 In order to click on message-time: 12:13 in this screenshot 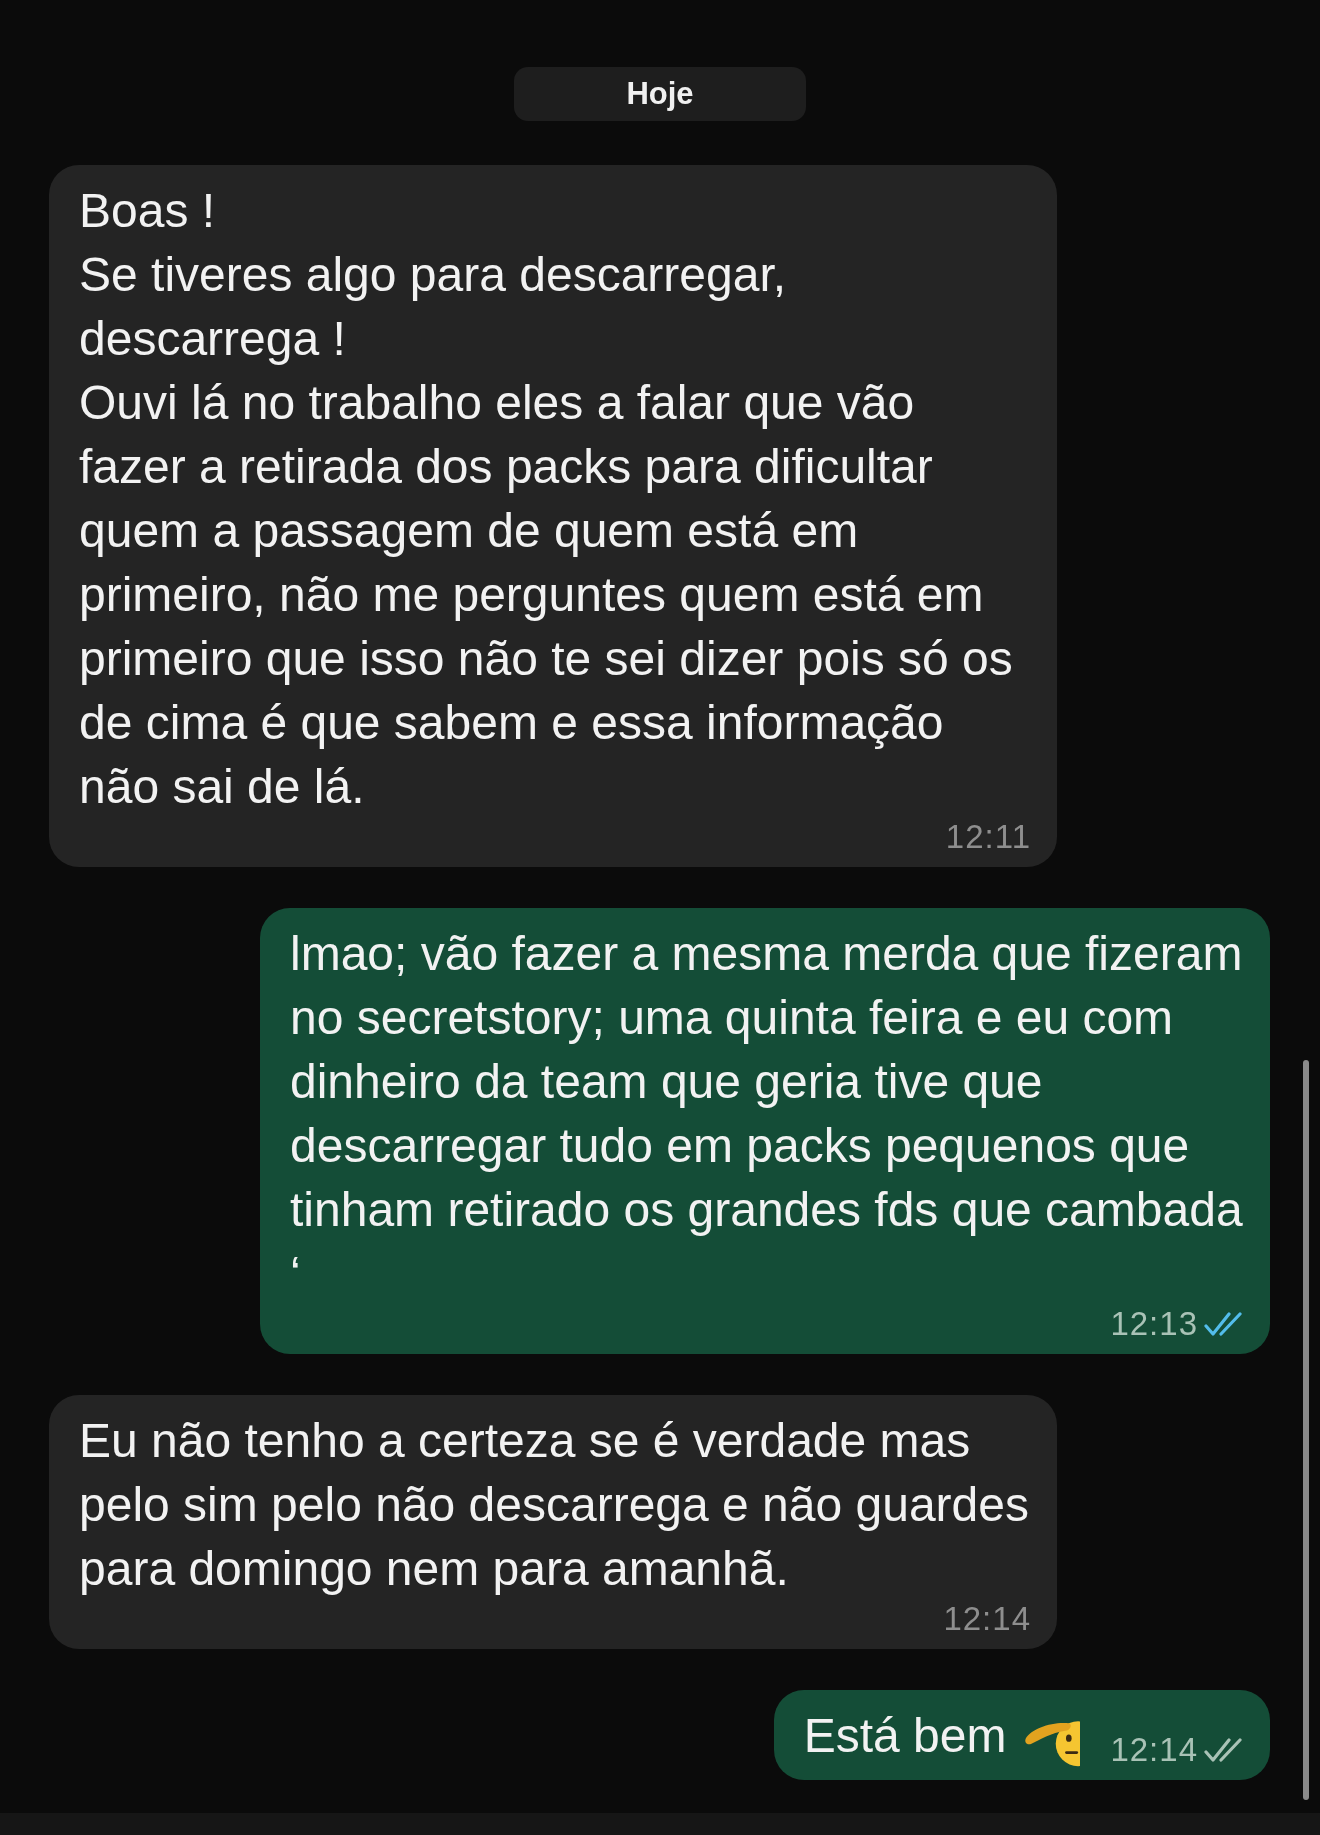, I will do `click(1154, 1324)`.